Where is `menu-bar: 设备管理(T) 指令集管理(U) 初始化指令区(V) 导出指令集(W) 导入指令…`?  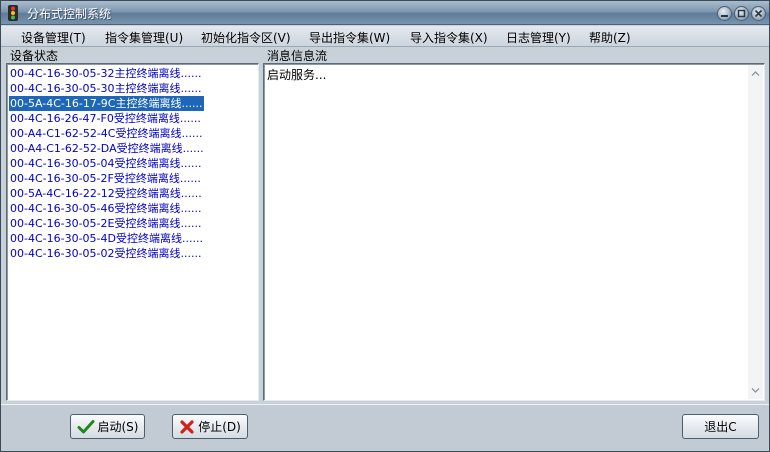 menu-bar: 设备管理(T) 指令集管理(U) 初始化指令区(V) 导出指令集(W) 导入指令… is located at coordinates (385, 36).